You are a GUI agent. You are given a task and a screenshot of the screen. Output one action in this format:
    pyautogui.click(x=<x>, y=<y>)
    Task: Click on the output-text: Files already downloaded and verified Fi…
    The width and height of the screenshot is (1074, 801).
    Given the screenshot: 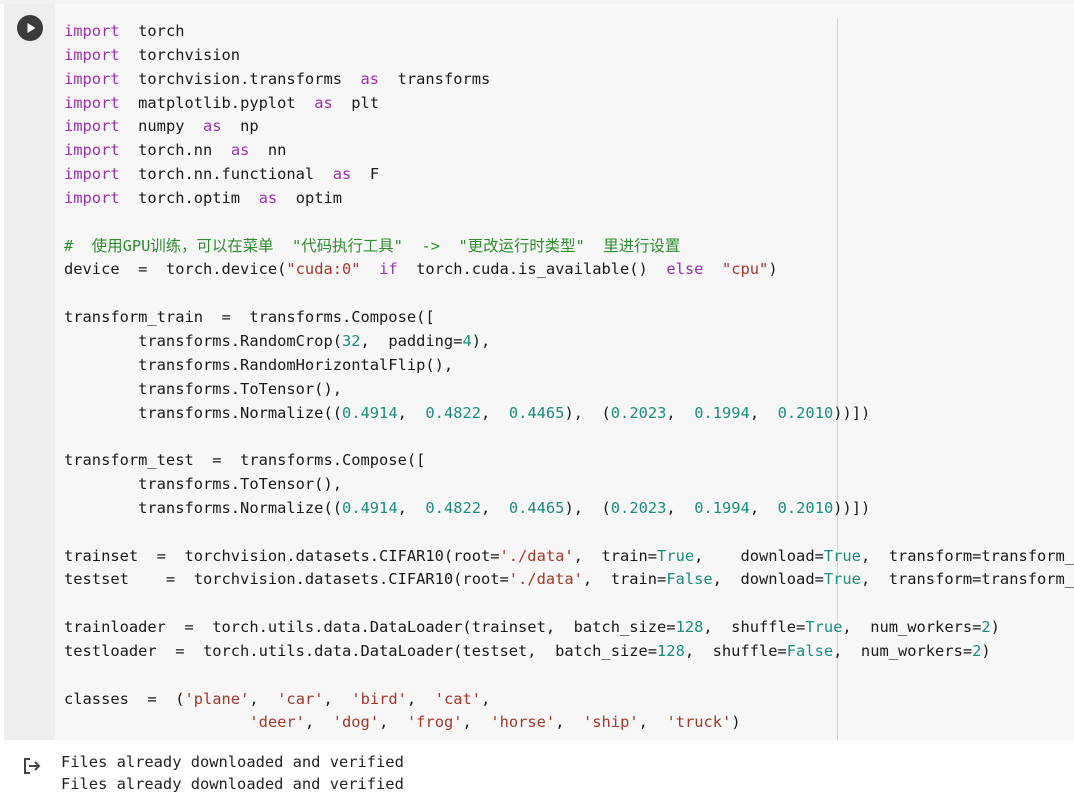 What is the action you would take?
    pyautogui.click(x=232, y=773)
    